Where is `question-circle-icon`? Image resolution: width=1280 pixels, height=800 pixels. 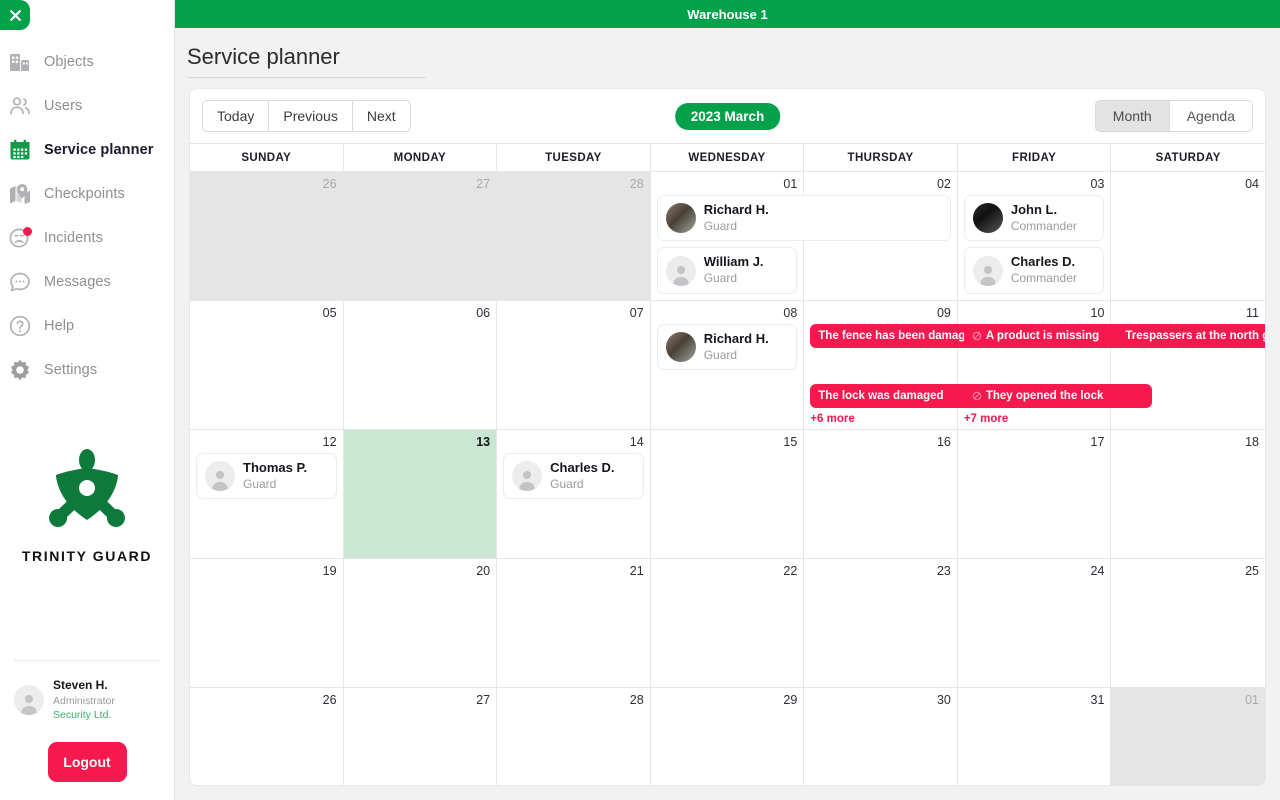
question-circle-icon is located at coordinates (20, 326).